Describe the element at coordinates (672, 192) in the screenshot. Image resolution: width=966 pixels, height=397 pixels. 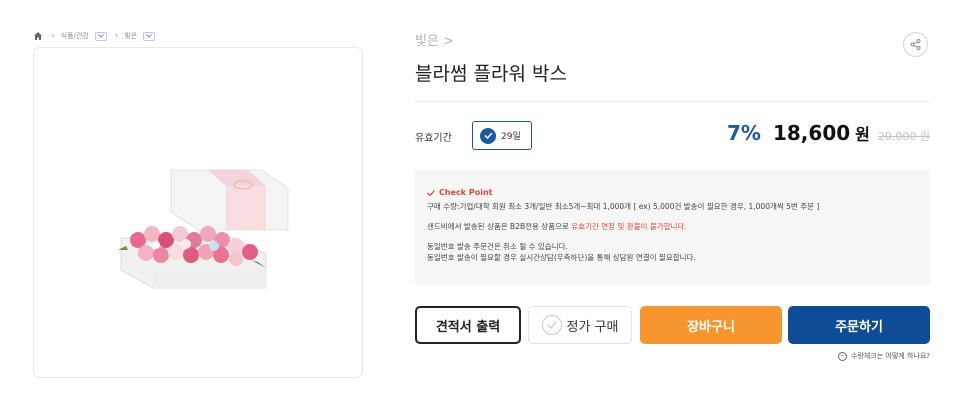
I see `check-point-title: Check Point` at that location.